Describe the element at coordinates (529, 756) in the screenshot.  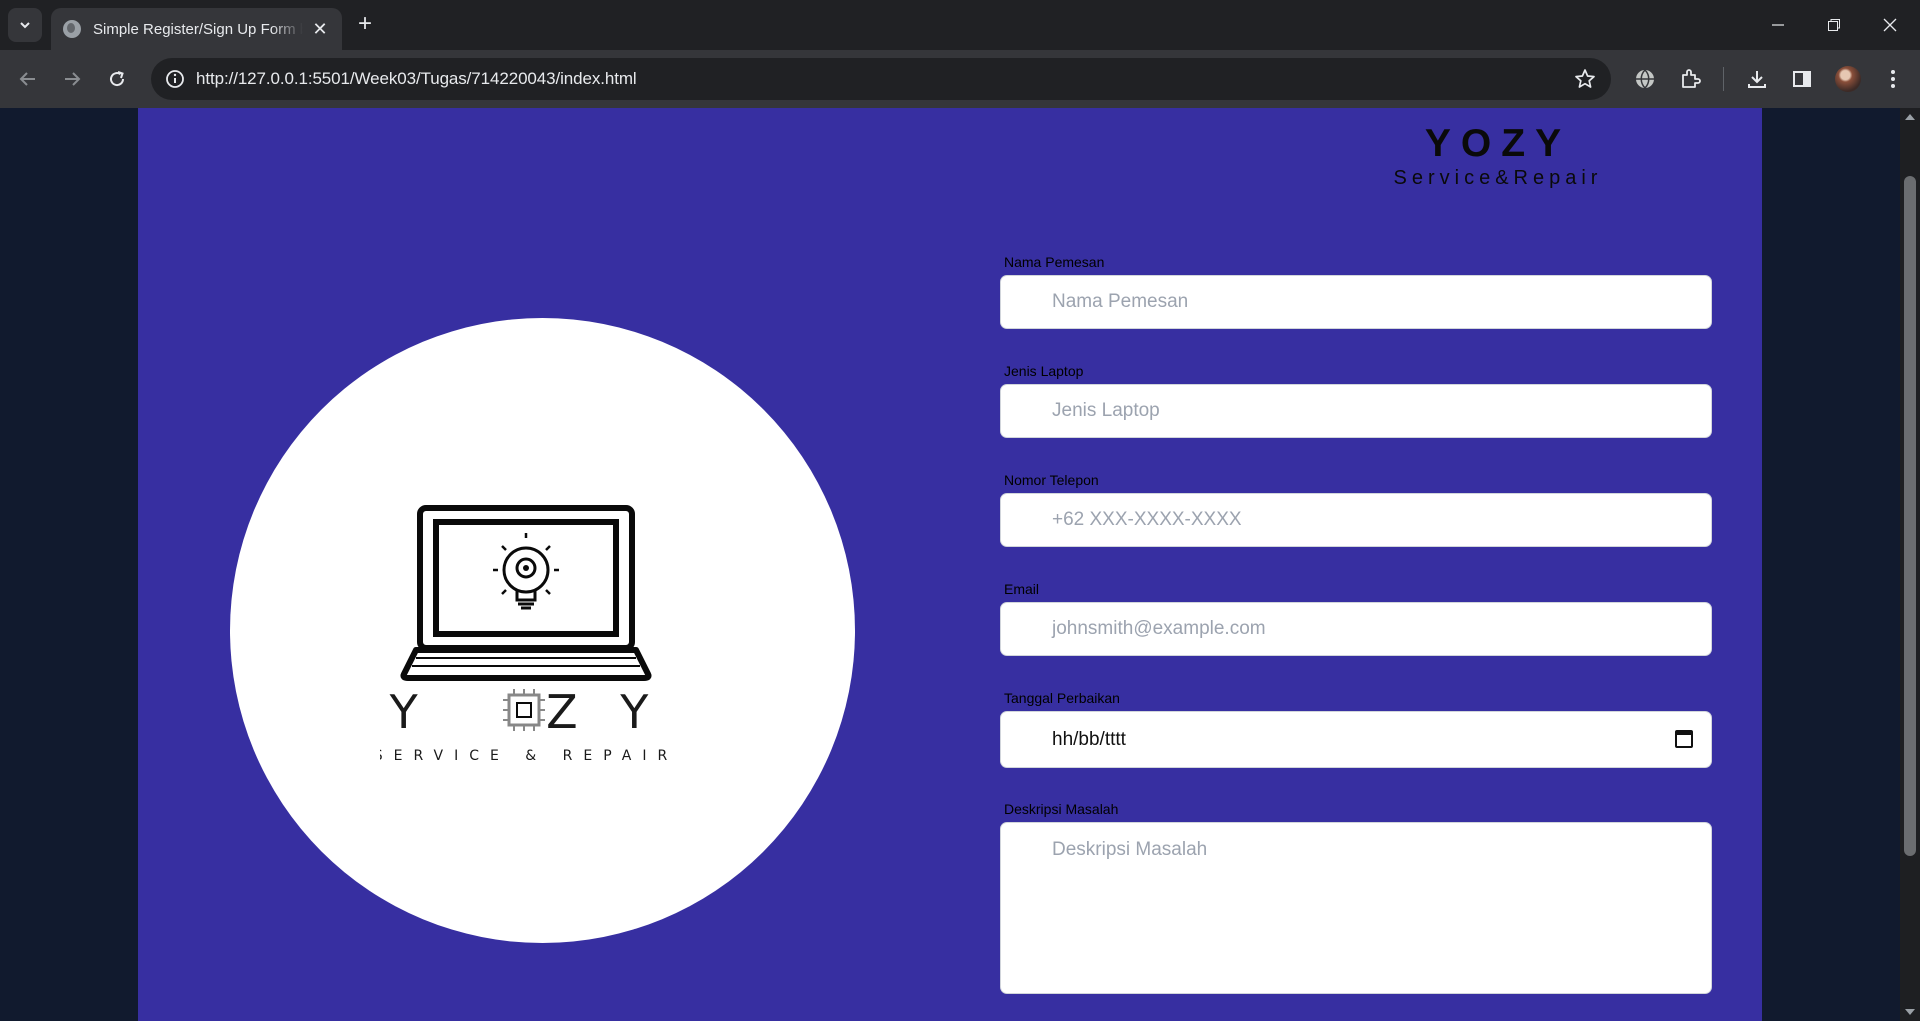
I see `logo-tagline: SERVICE & REPAIR` at that location.